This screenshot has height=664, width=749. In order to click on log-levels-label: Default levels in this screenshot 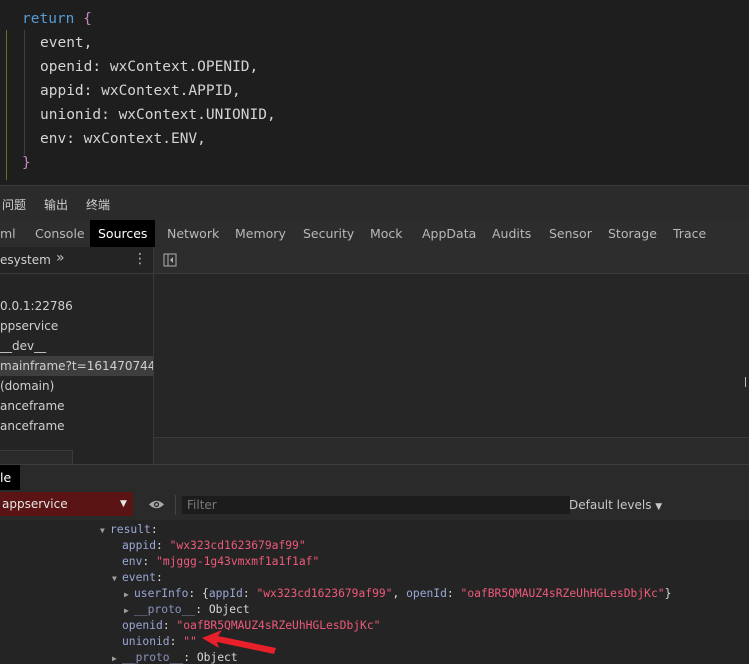, I will do `click(610, 505)`.